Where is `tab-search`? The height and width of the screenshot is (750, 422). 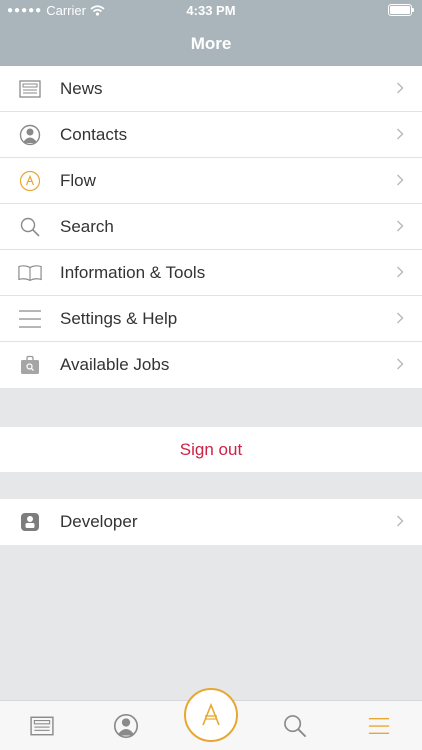
tab-search is located at coordinates (295, 726).